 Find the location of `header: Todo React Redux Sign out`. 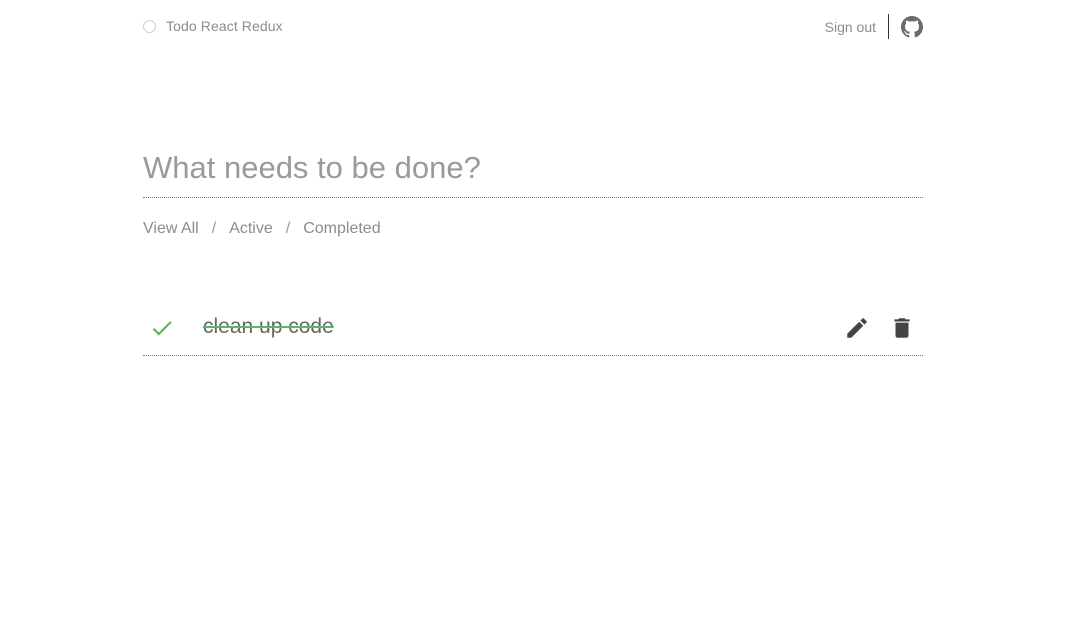

header: Todo React Redux Sign out is located at coordinates (533, 27).